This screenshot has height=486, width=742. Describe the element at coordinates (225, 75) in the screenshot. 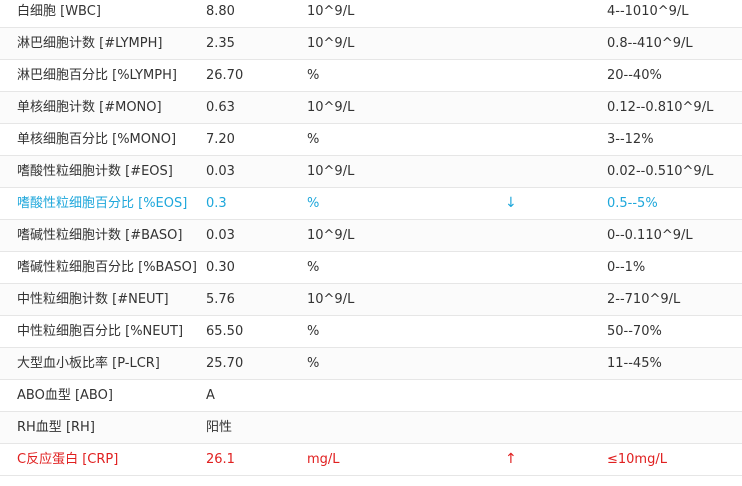

I see `result-value: 26.70` at that location.